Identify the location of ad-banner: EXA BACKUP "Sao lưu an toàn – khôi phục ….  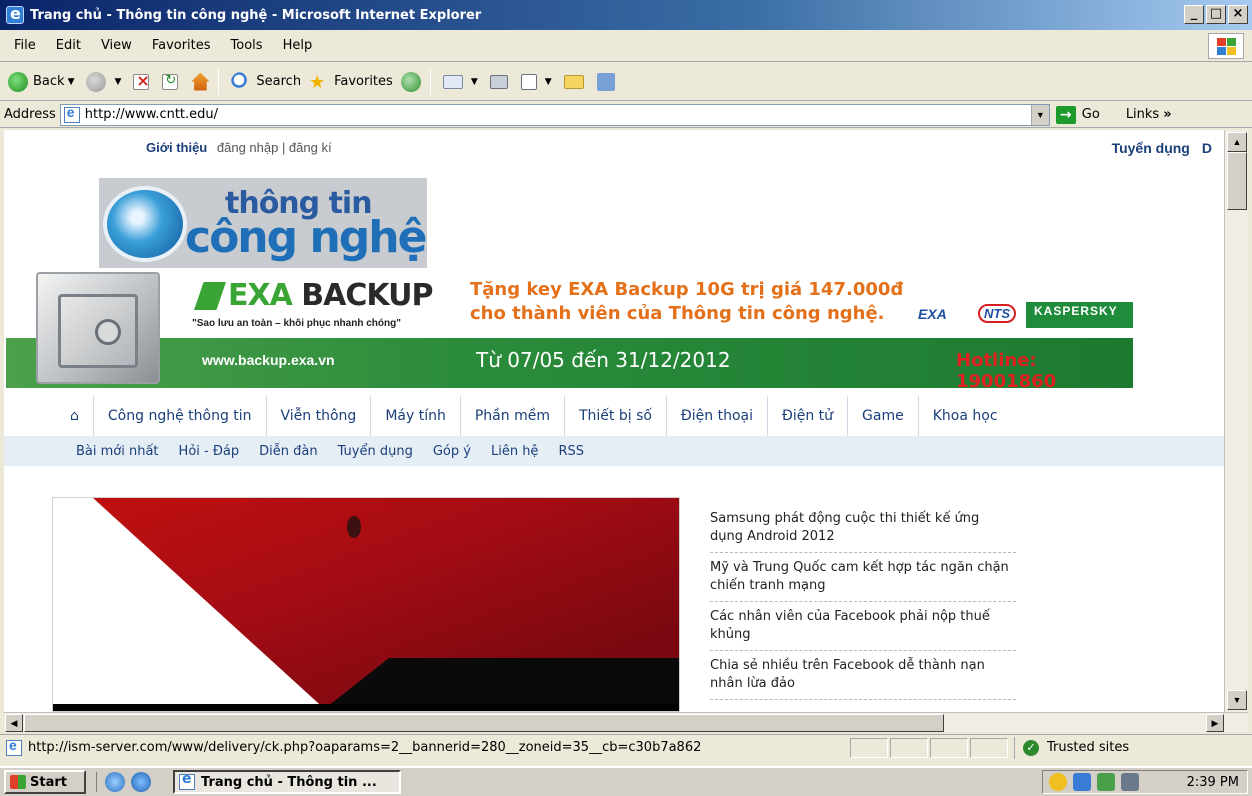
(569, 329).